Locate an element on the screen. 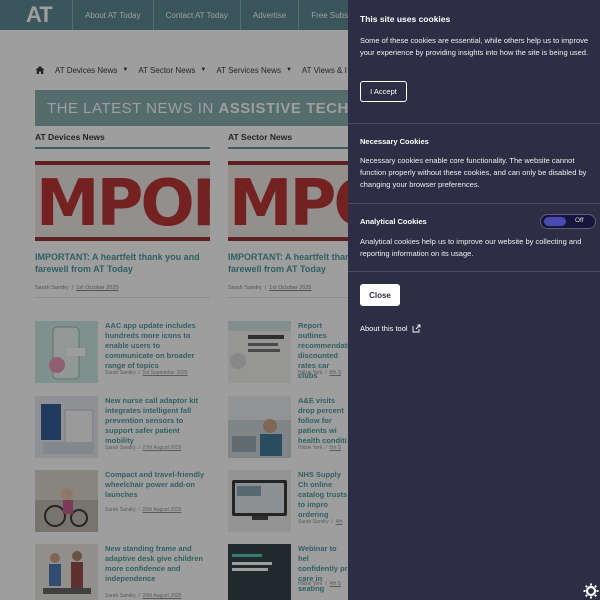  accept-button: I Accept is located at coordinates (383, 91).